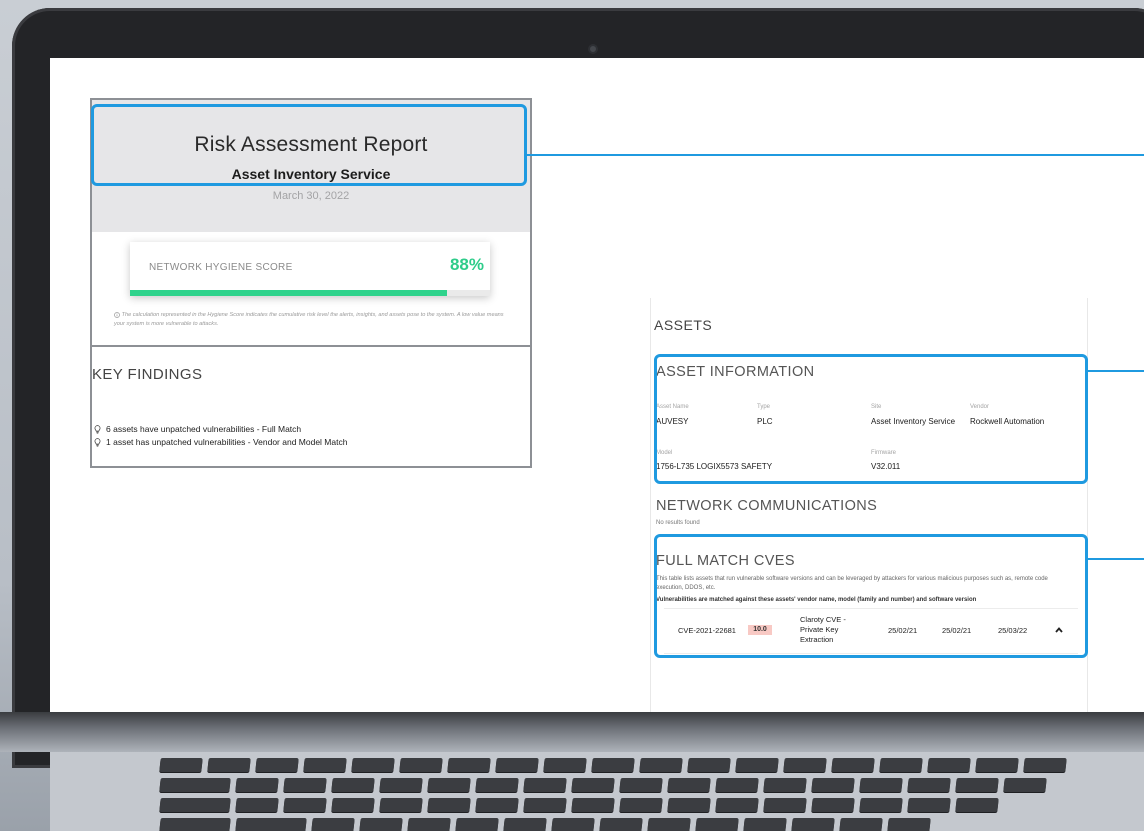 This screenshot has width=1144, height=831. Describe the element at coordinates (310, 269) in the screenshot. I see `hygiene-score-card: NETWORK HYGIENE SCORE 88%` at that location.